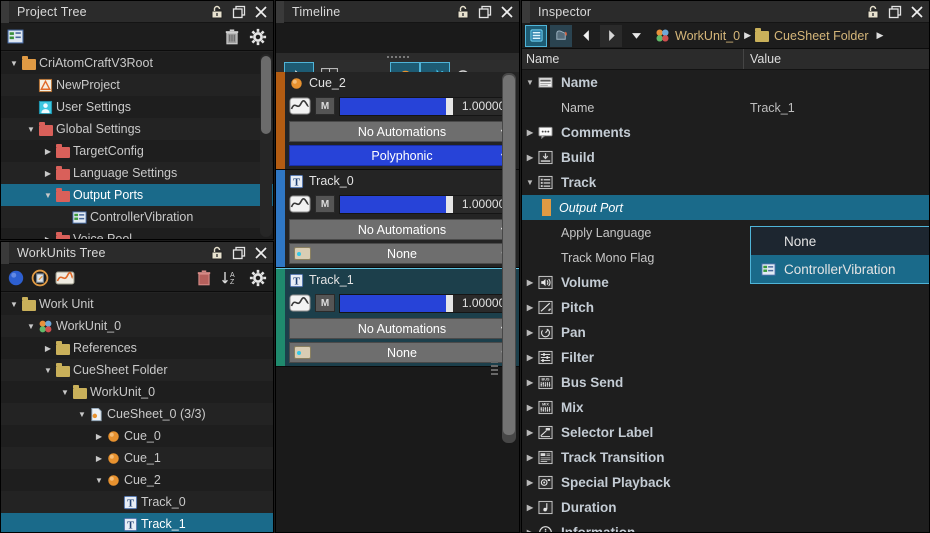 This screenshot has height=533, width=930. What do you see at coordinates (137, 217) in the screenshot?
I see `project-tree-item-controllervibration: ControllerVibration` at bounding box center [137, 217].